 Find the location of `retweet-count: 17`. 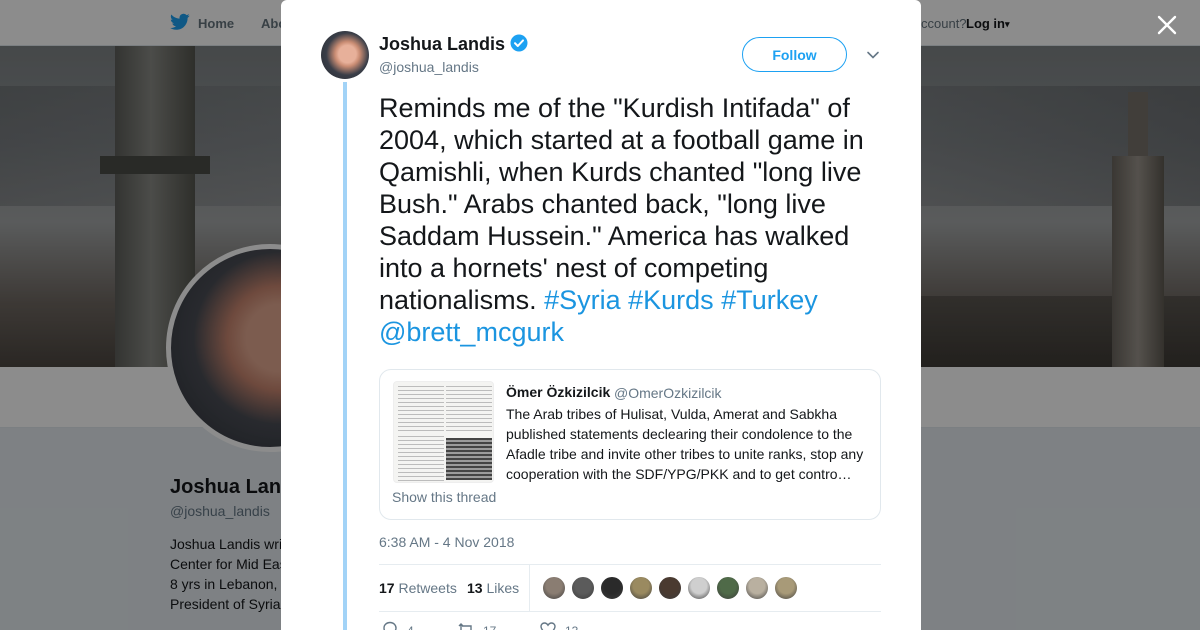

retweet-count: 17 is located at coordinates (489, 627).